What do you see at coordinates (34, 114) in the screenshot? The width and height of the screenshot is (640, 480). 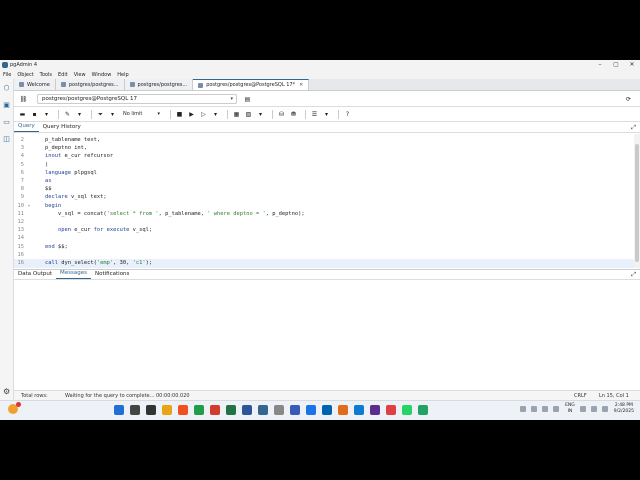 I see `save-icon: ▪` at bounding box center [34, 114].